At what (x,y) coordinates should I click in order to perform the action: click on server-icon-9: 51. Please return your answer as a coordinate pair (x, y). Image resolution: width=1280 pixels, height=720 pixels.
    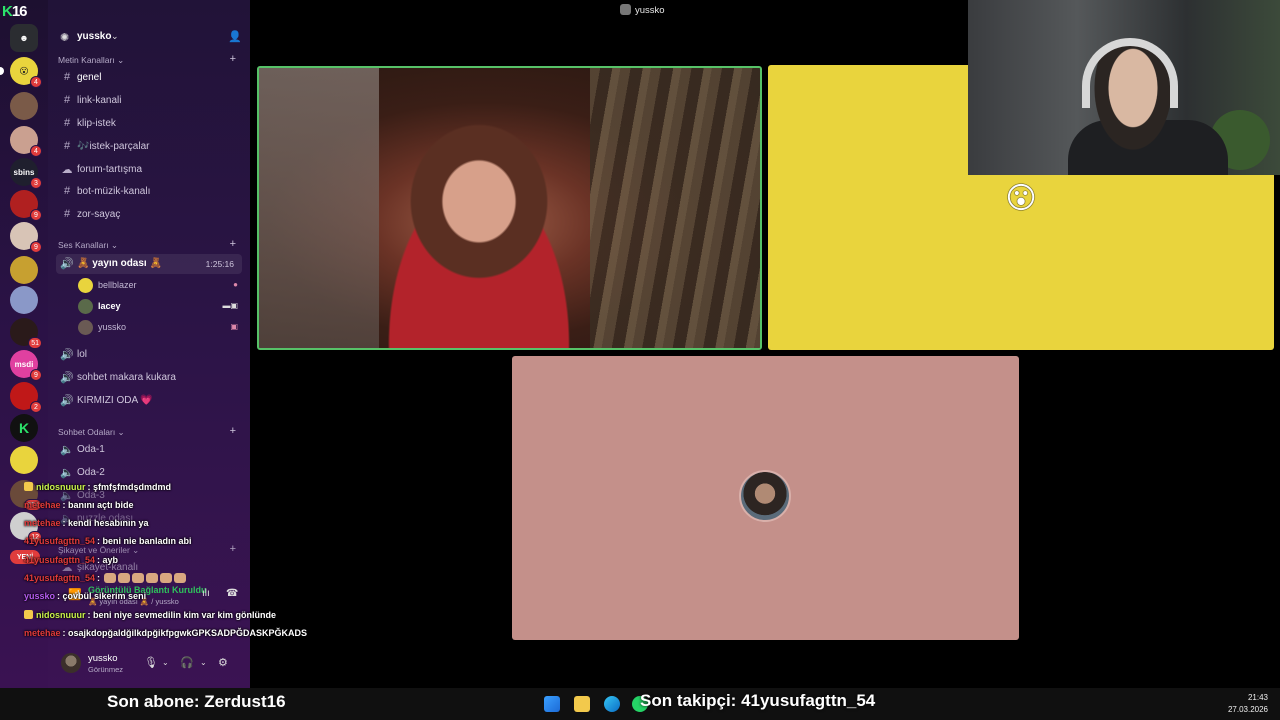
    Looking at the image, I should click on (26, 333).